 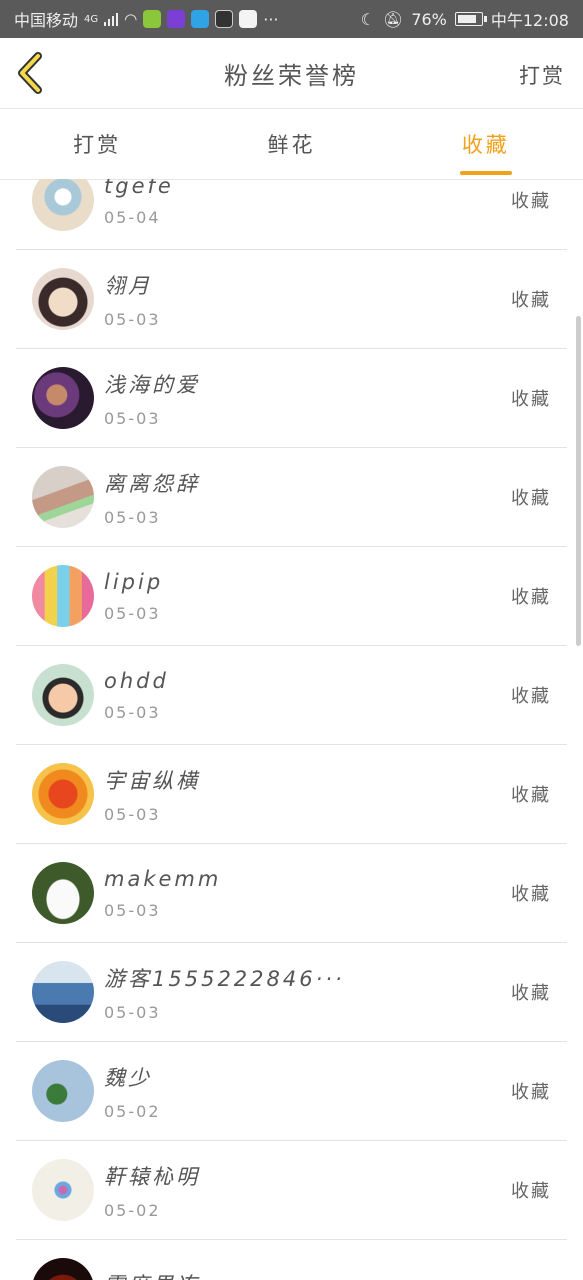 What do you see at coordinates (176, 19) in the screenshot?
I see `app-icon-m` at bounding box center [176, 19].